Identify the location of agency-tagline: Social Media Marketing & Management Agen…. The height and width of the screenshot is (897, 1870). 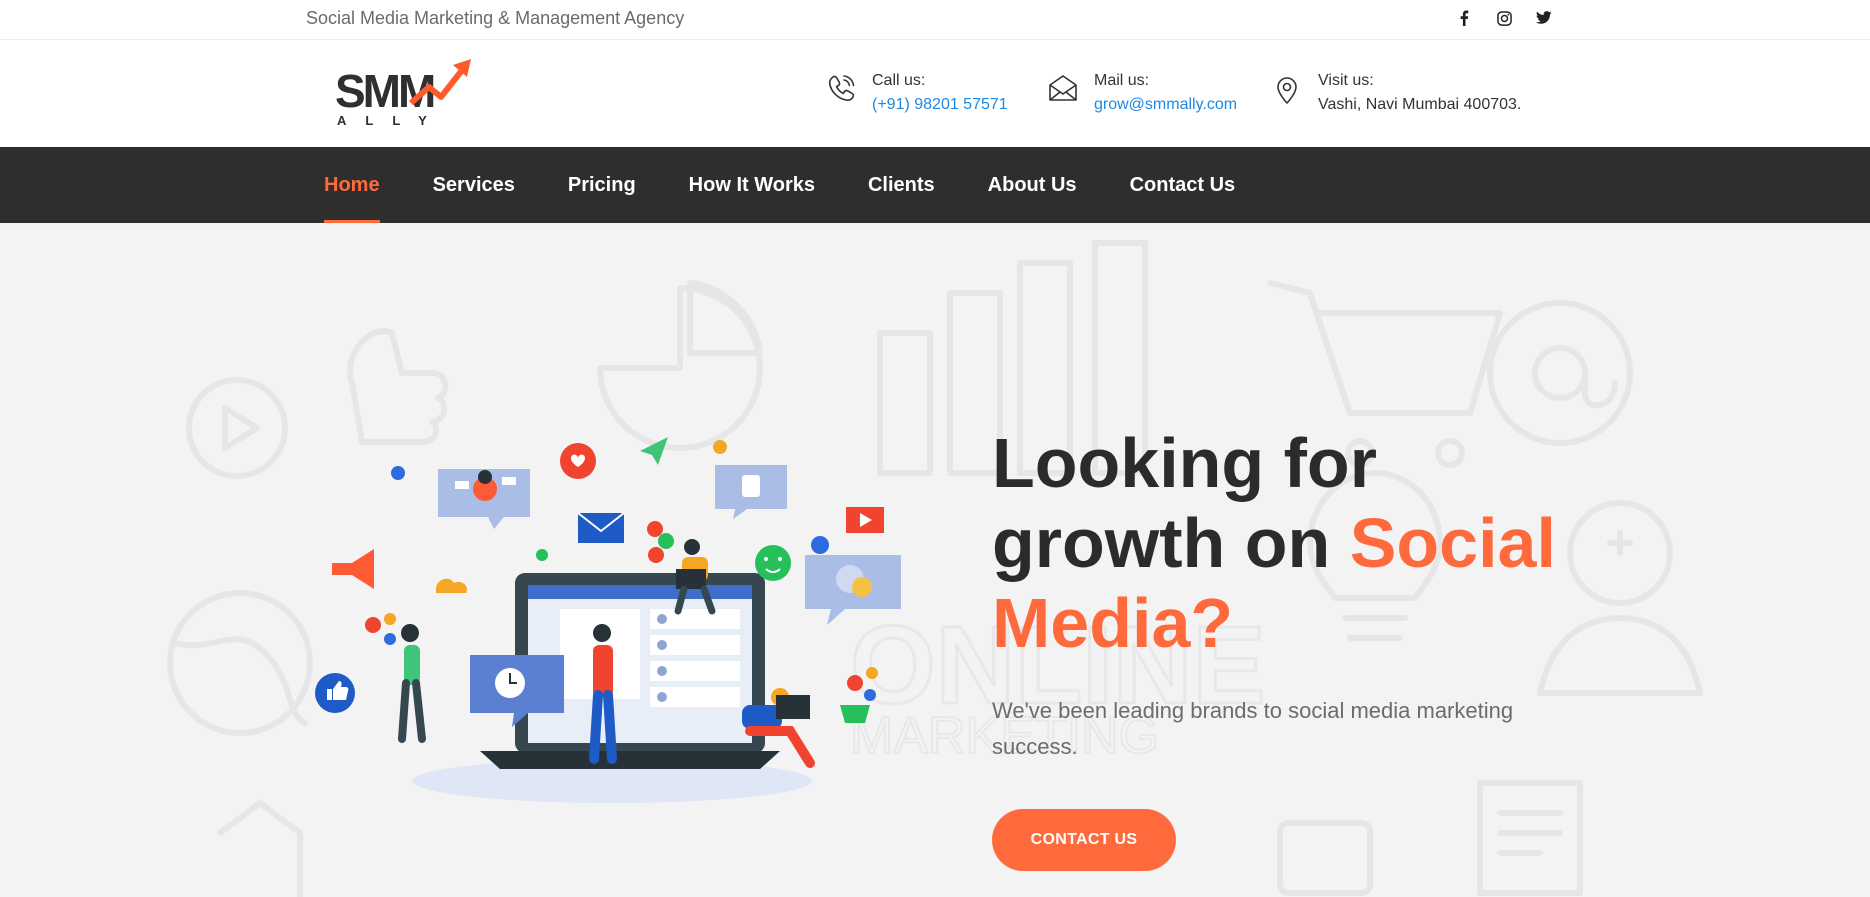
(495, 18).